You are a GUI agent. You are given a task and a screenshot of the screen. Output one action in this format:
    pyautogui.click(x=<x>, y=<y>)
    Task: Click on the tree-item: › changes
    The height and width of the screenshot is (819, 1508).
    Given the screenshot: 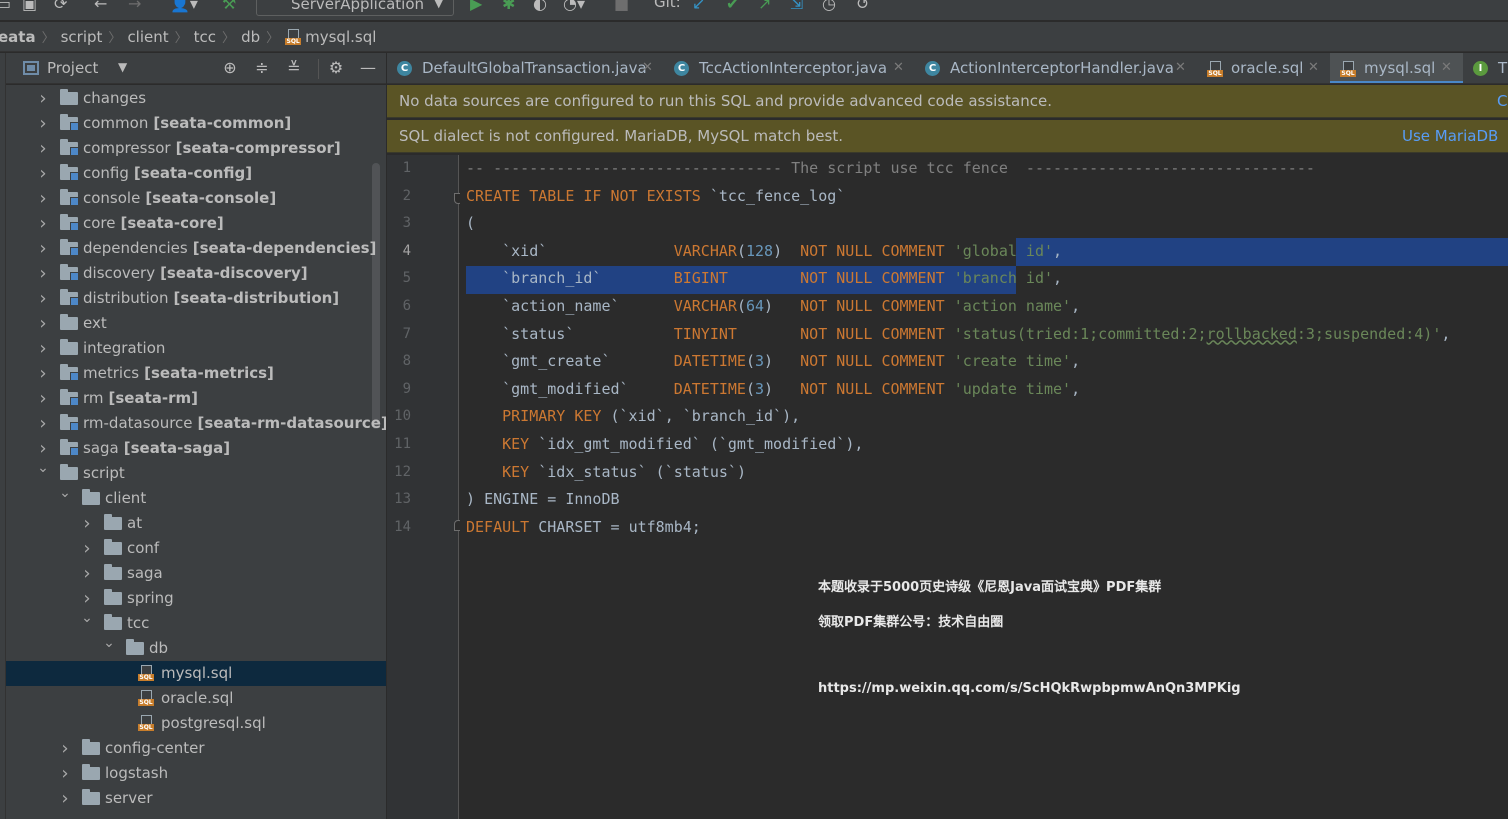 What is the action you would take?
    pyautogui.click(x=196, y=98)
    